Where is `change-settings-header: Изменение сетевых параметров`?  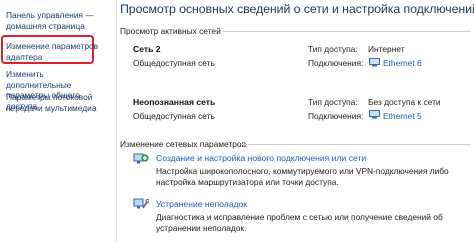
change-settings-header: Изменение сетевых параметров is located at coordinates (183, 144).